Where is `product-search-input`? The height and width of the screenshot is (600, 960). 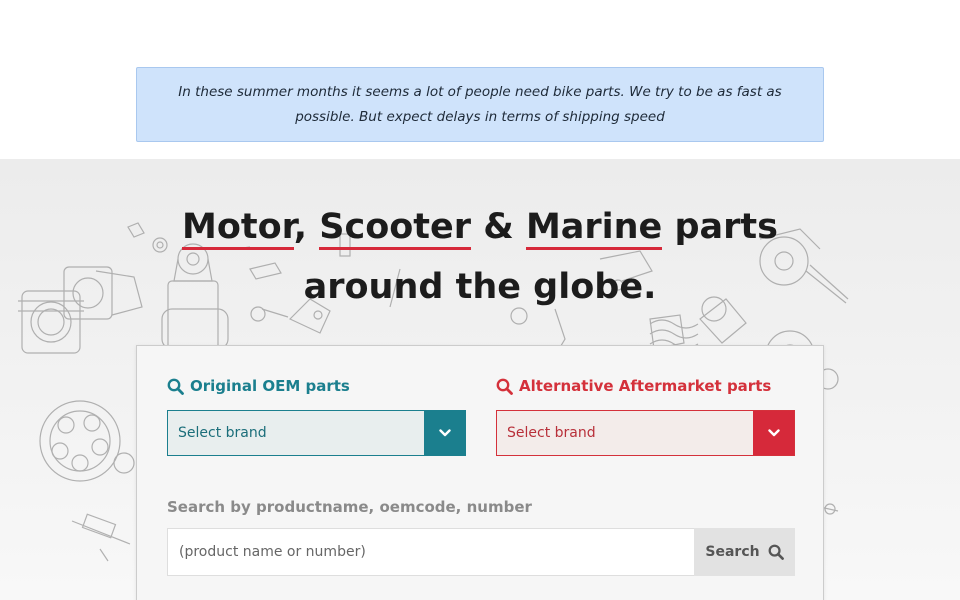 product-search-input is located at coordinates (430, 552).